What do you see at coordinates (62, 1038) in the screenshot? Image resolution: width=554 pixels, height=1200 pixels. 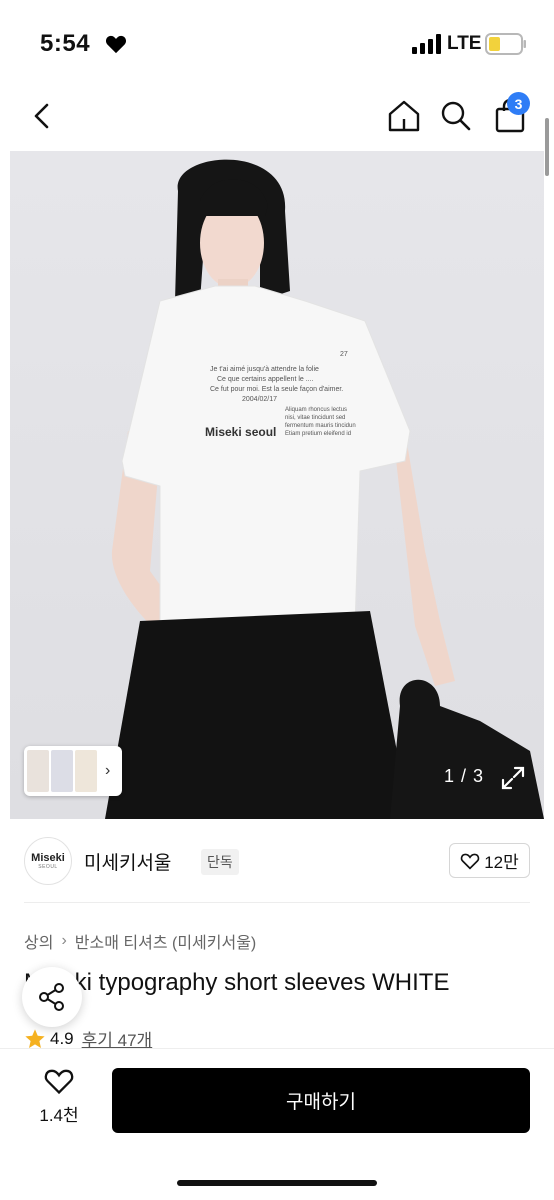 I see `rating-value: 4.9` at bounding box center [62, 1038].